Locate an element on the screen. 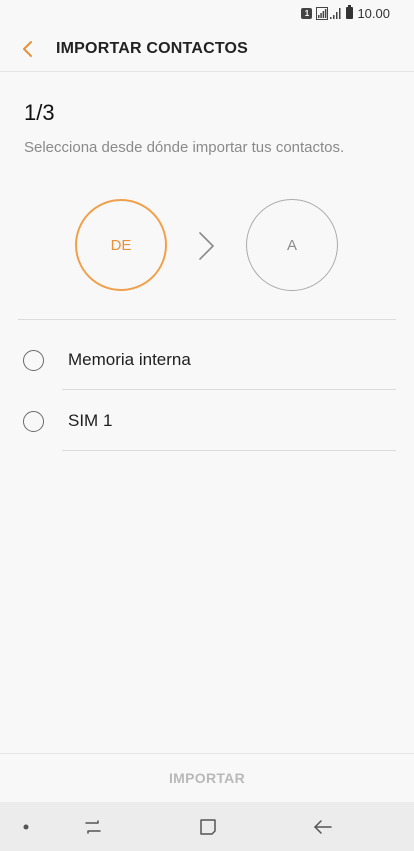  option-internal-memory: Memoria interna is located at coordinates (207, 360).